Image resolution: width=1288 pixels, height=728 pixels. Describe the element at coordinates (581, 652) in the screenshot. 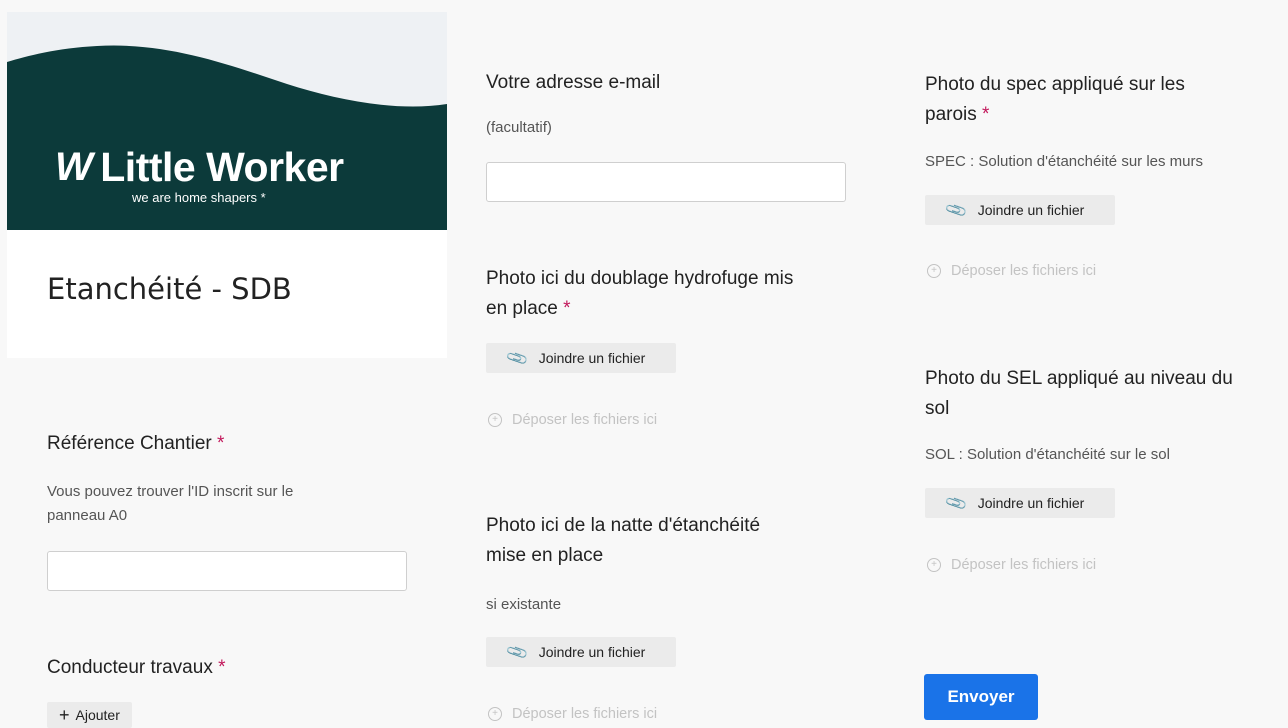

I see `natte-attach-button: 📎 Joindre un fichier` at that location.